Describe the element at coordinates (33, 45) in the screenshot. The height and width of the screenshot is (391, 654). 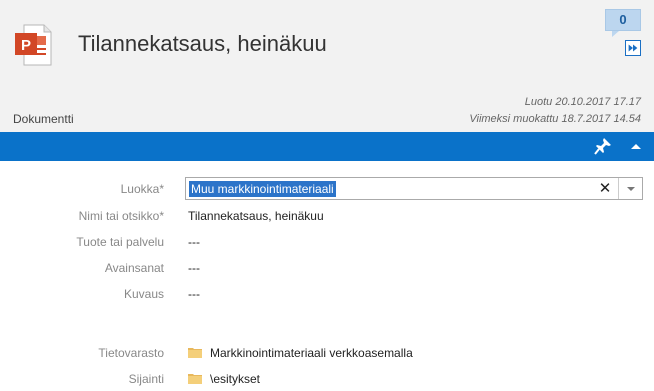
I see `powerpoint-file-icon: P` at that location.